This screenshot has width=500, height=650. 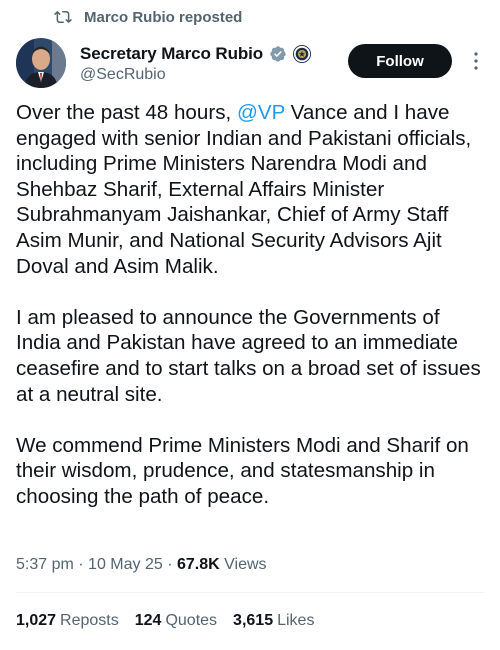 I want to click on quotes-stat: 124 Quotes, so click(x=176, y=621).